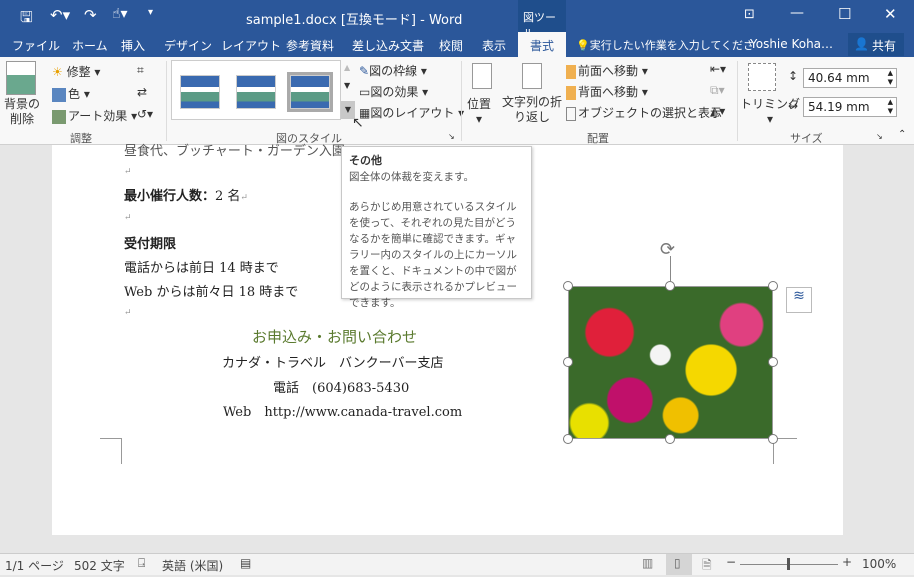 The image size is (914, 577). I want to click on picture-styles-gallery, so click(256, 90).